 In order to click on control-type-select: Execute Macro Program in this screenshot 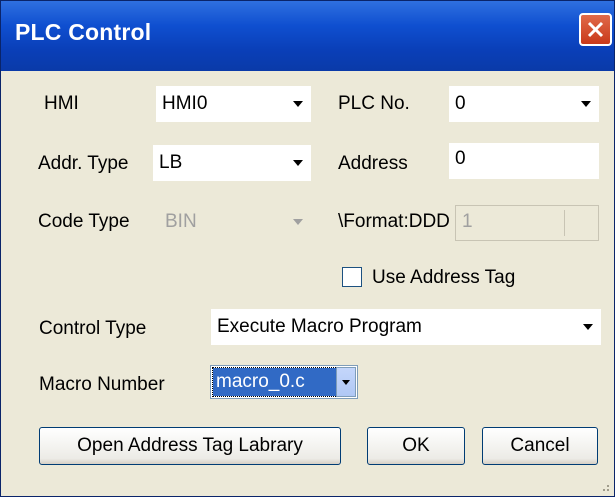, I will do `click(406, 327)`.